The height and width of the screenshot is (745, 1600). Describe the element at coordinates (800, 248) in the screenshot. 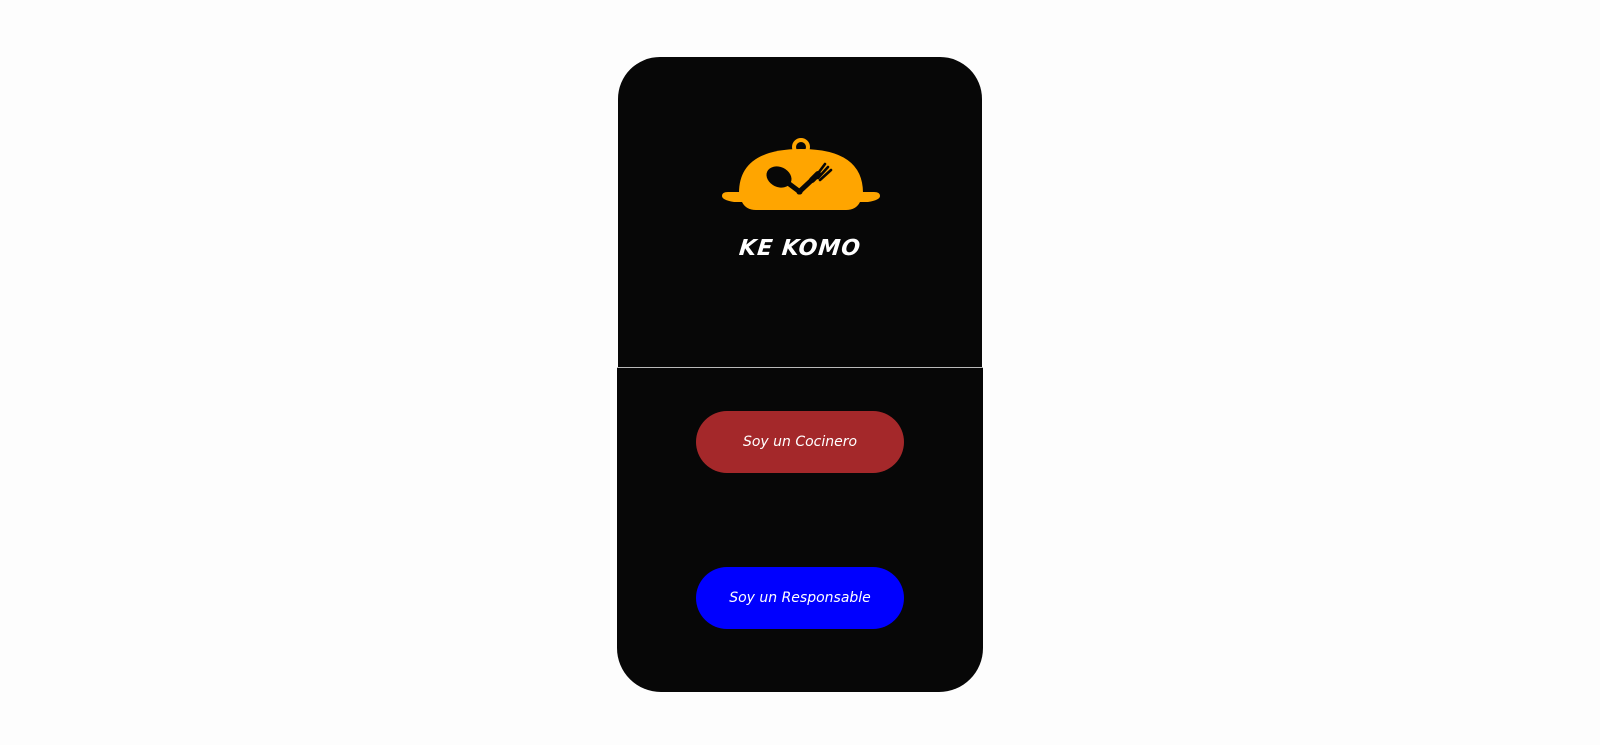

I see `brand-name: KE KOMO` at that location.